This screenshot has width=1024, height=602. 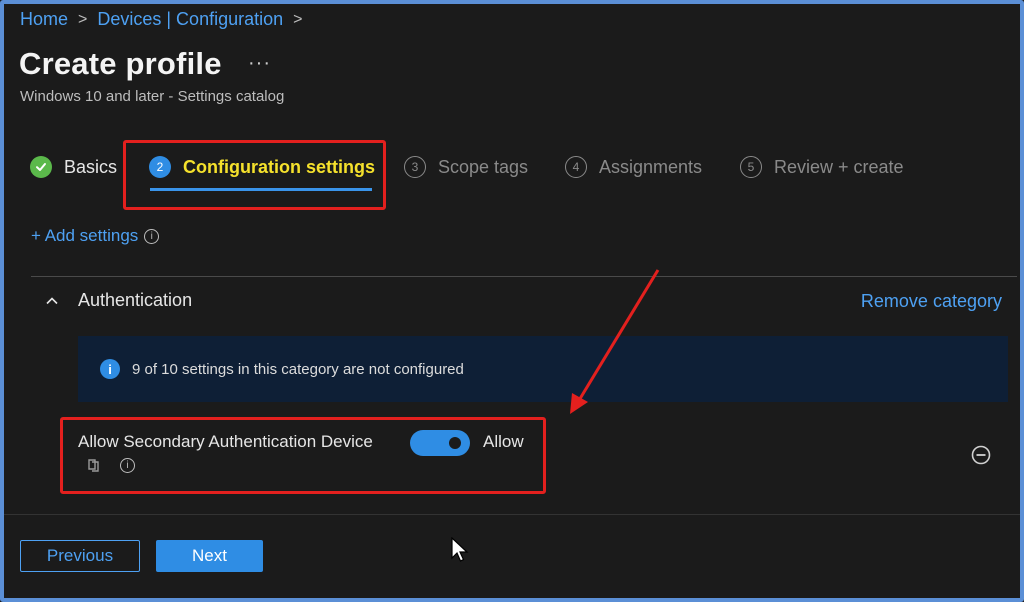 I want to click on remove-category-link: Remove category, so click(x=931, y=301).